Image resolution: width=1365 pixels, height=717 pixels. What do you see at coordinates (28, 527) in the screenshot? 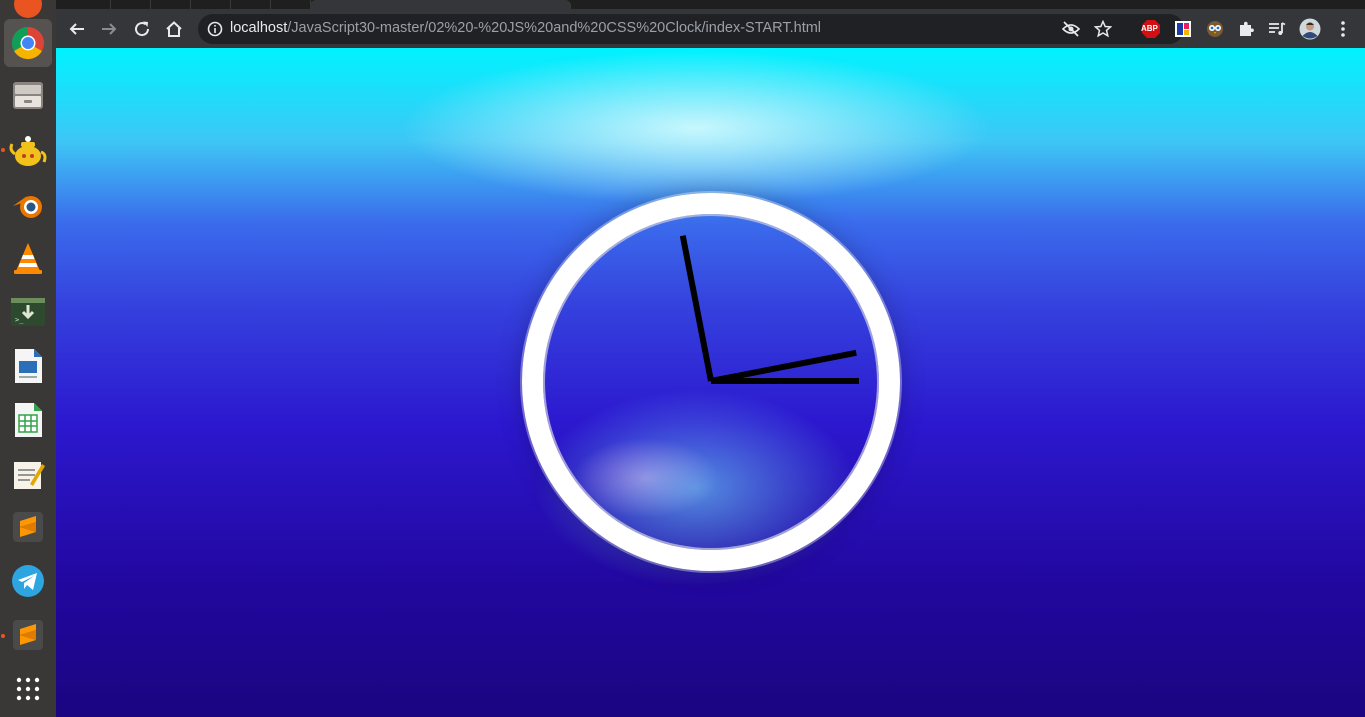
I see `dock-sublime-icon` at bounding box center [28, 527].